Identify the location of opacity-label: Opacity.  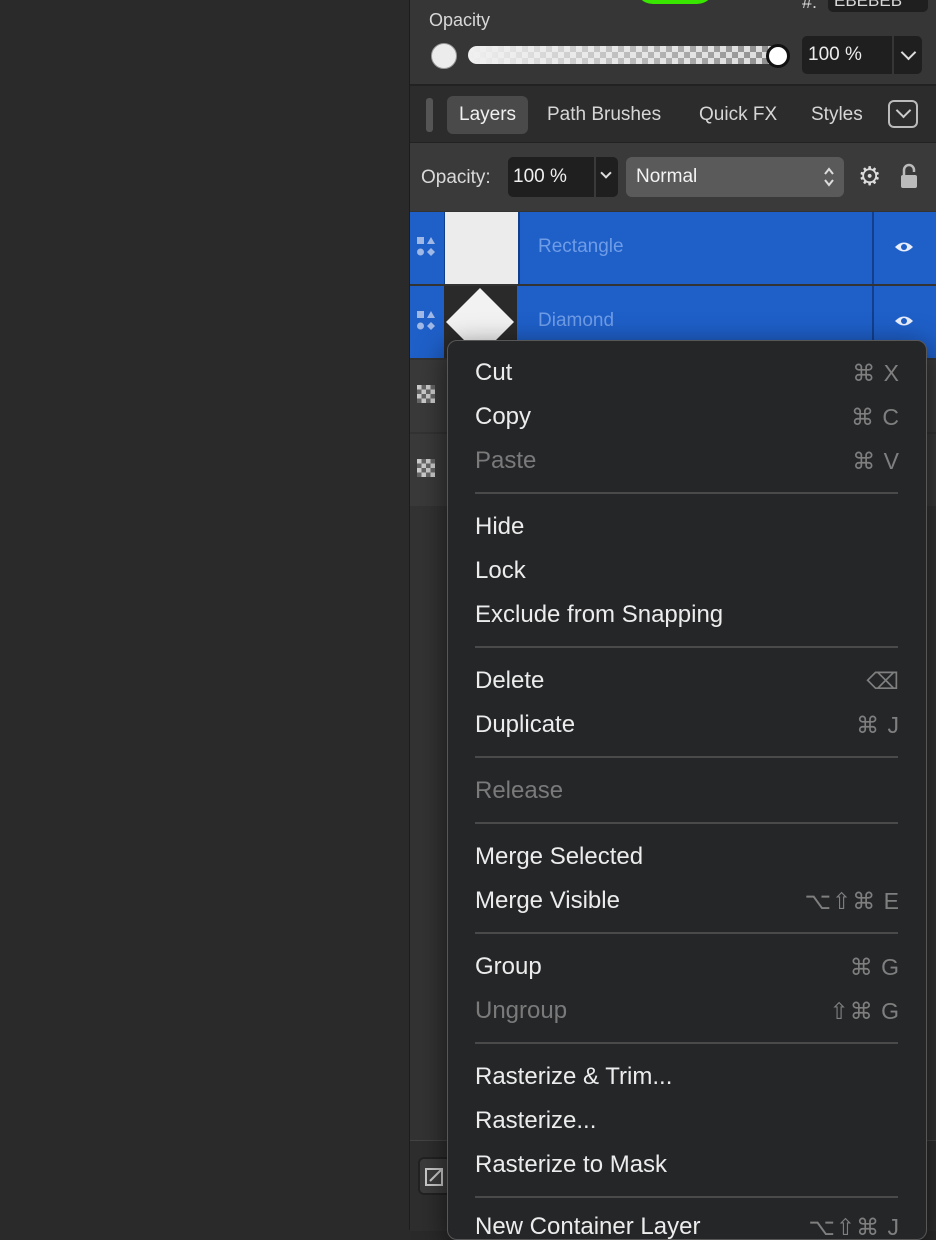
(460, 20).